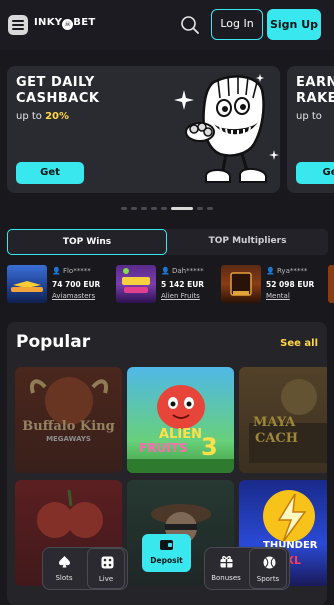  I want to click on promo-sub-value: 20%, so click(57, 116).